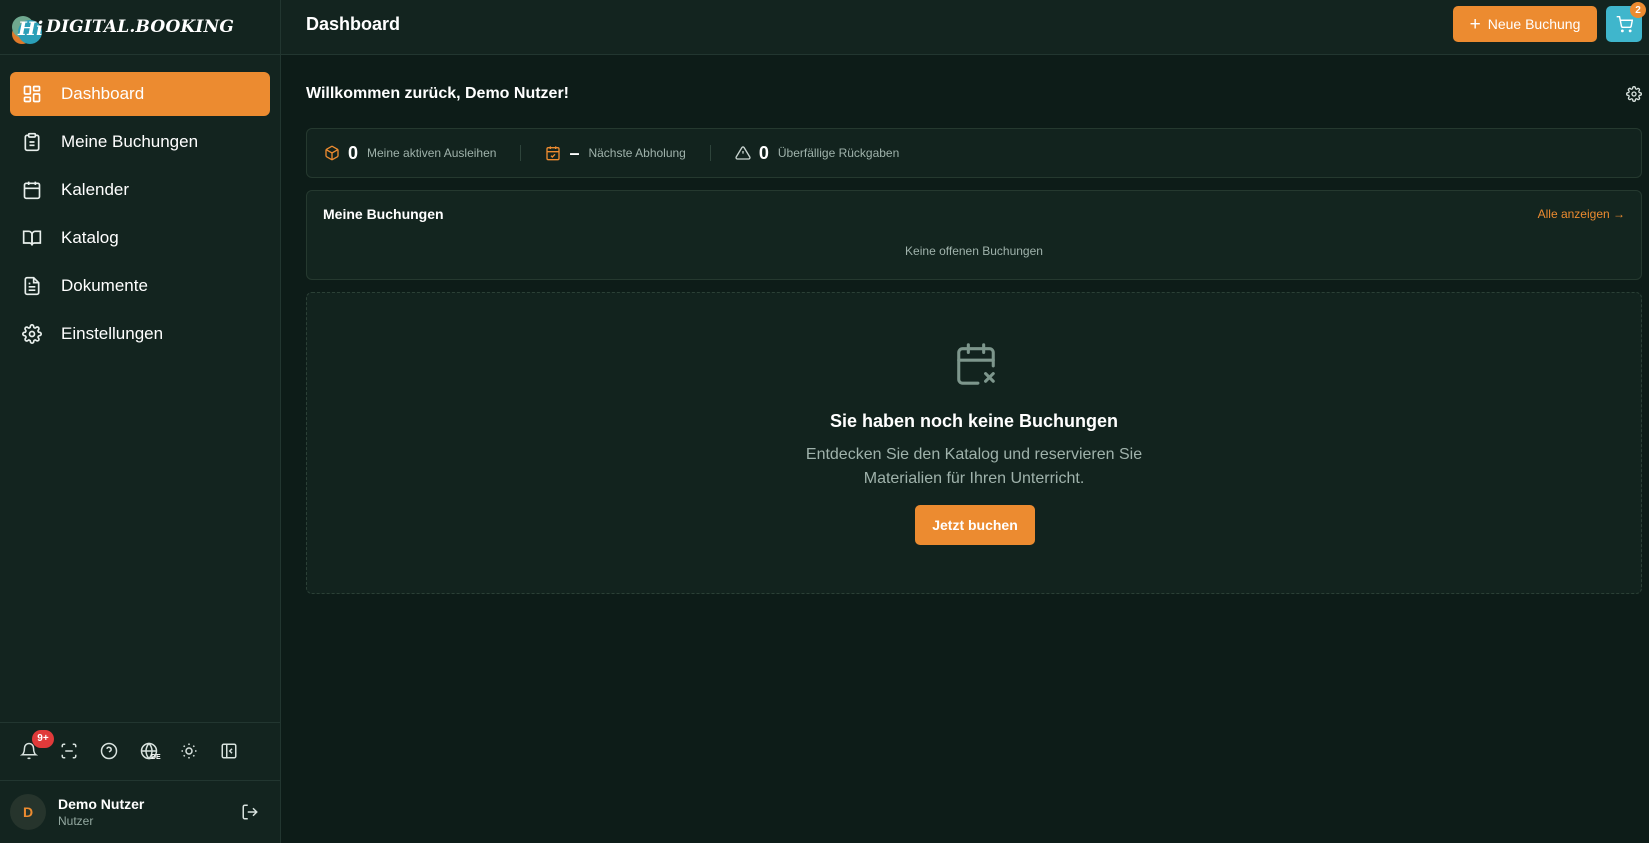  What do you see at coordinates (975, 525) in the screenshot?
I see `book-now-button: Jetzt buchen` at bounding box center [975, 525].